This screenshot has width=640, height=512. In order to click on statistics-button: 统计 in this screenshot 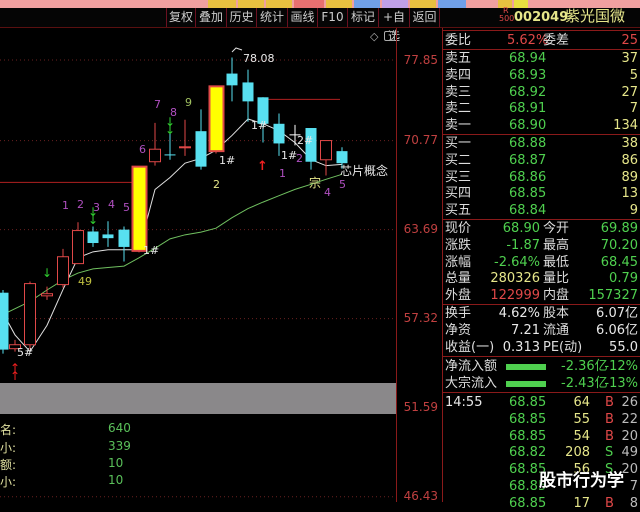, I will do `click(271, 17)`.